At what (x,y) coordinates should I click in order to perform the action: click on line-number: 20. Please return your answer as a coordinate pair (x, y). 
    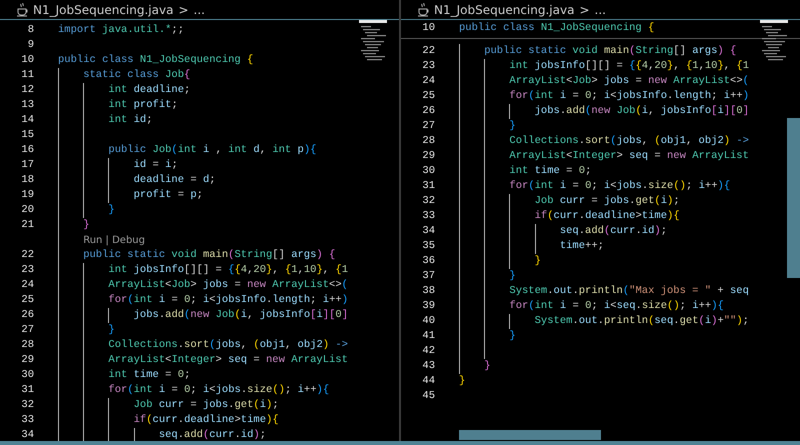
    Looking at the image, I should click on (27, 210).